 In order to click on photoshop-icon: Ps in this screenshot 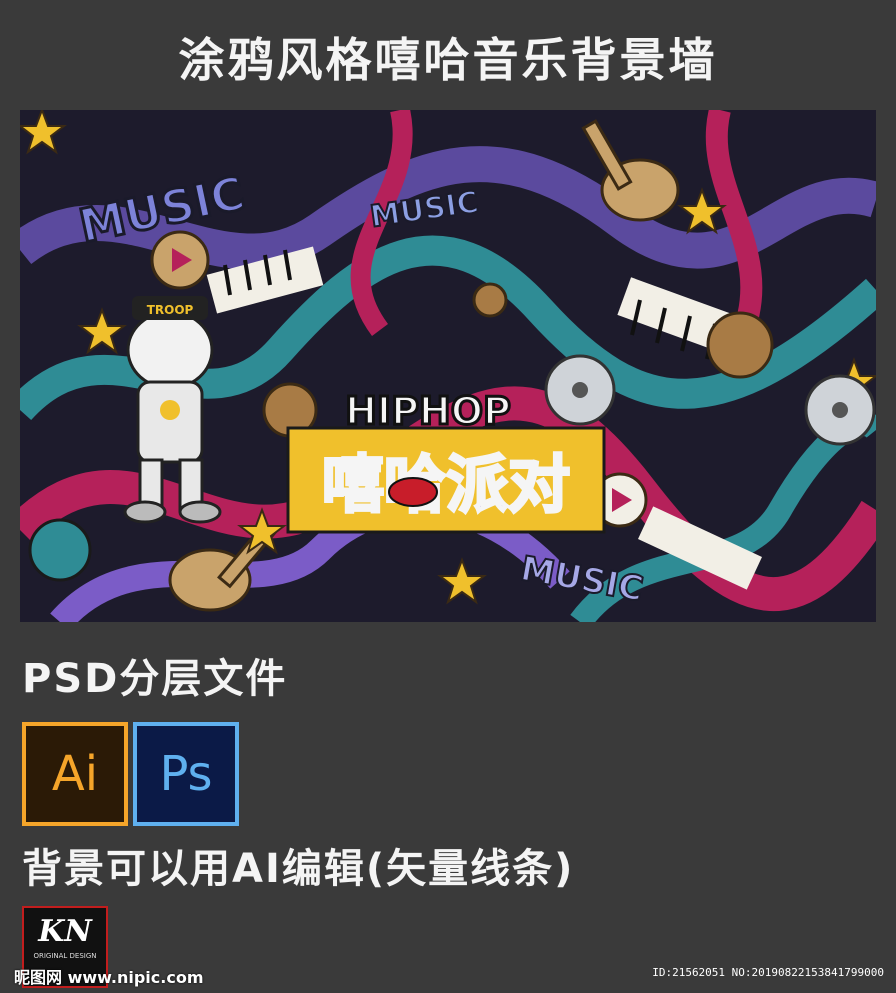, I will do `click(186, 774)`.